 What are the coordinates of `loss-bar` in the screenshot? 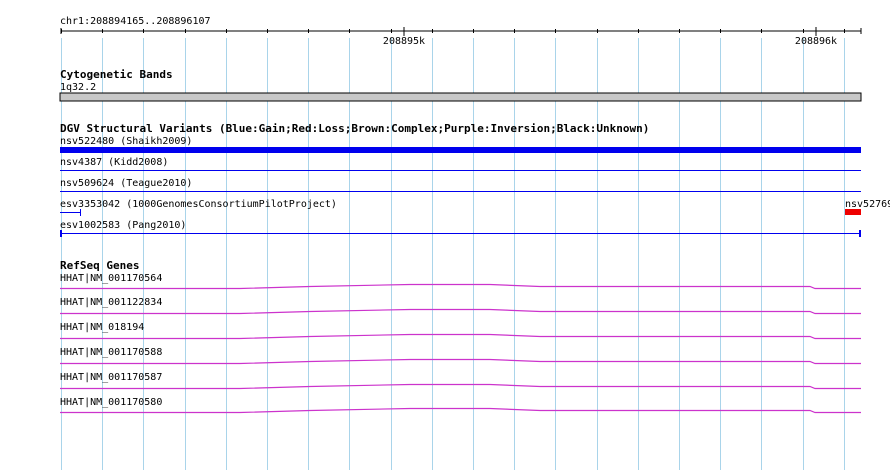 It's located at (853, 212).